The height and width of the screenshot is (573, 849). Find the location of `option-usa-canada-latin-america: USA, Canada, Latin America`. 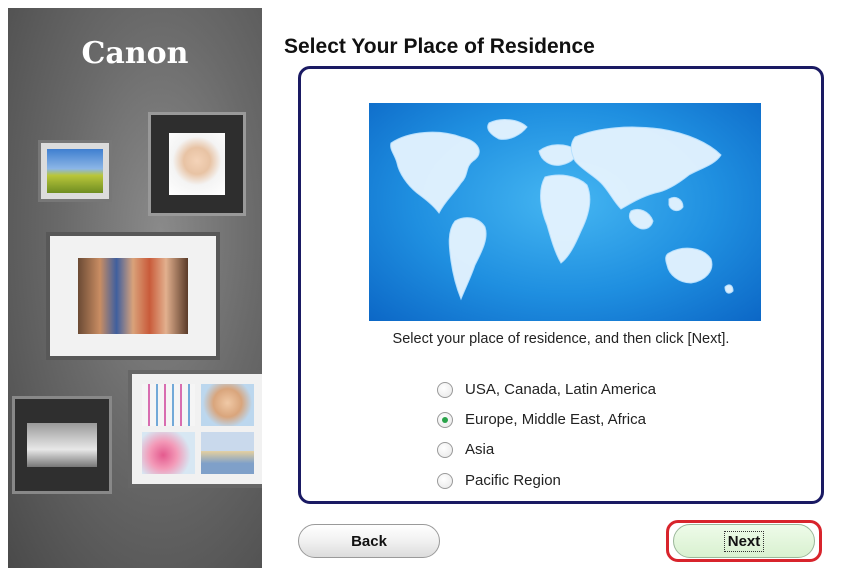

option-usa-canada-latin-america: USA, Canada, Latin America is located at coordinates (546, 389).